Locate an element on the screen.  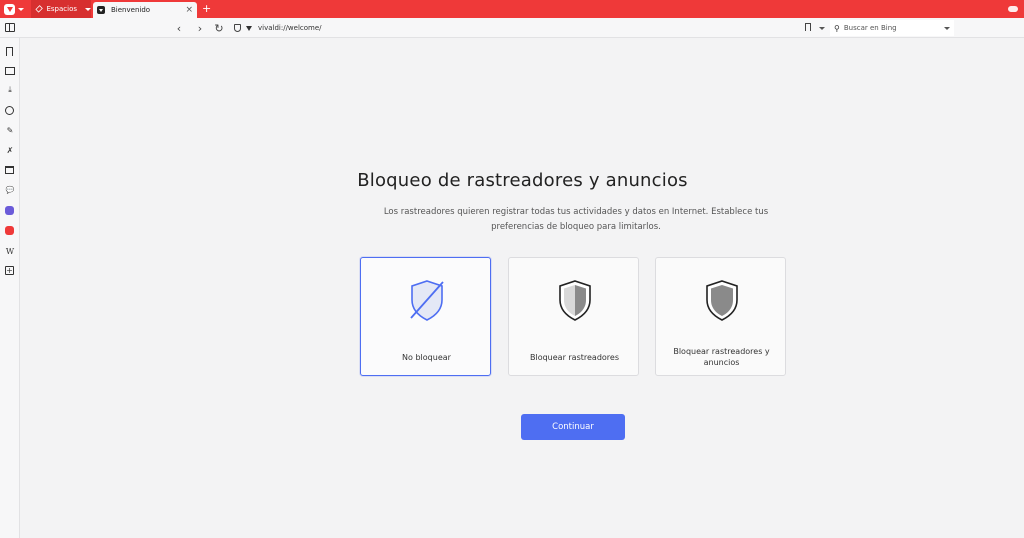
page-title: Bloqueo de rastreadores y anuncios is located at coordinates (522, 180).